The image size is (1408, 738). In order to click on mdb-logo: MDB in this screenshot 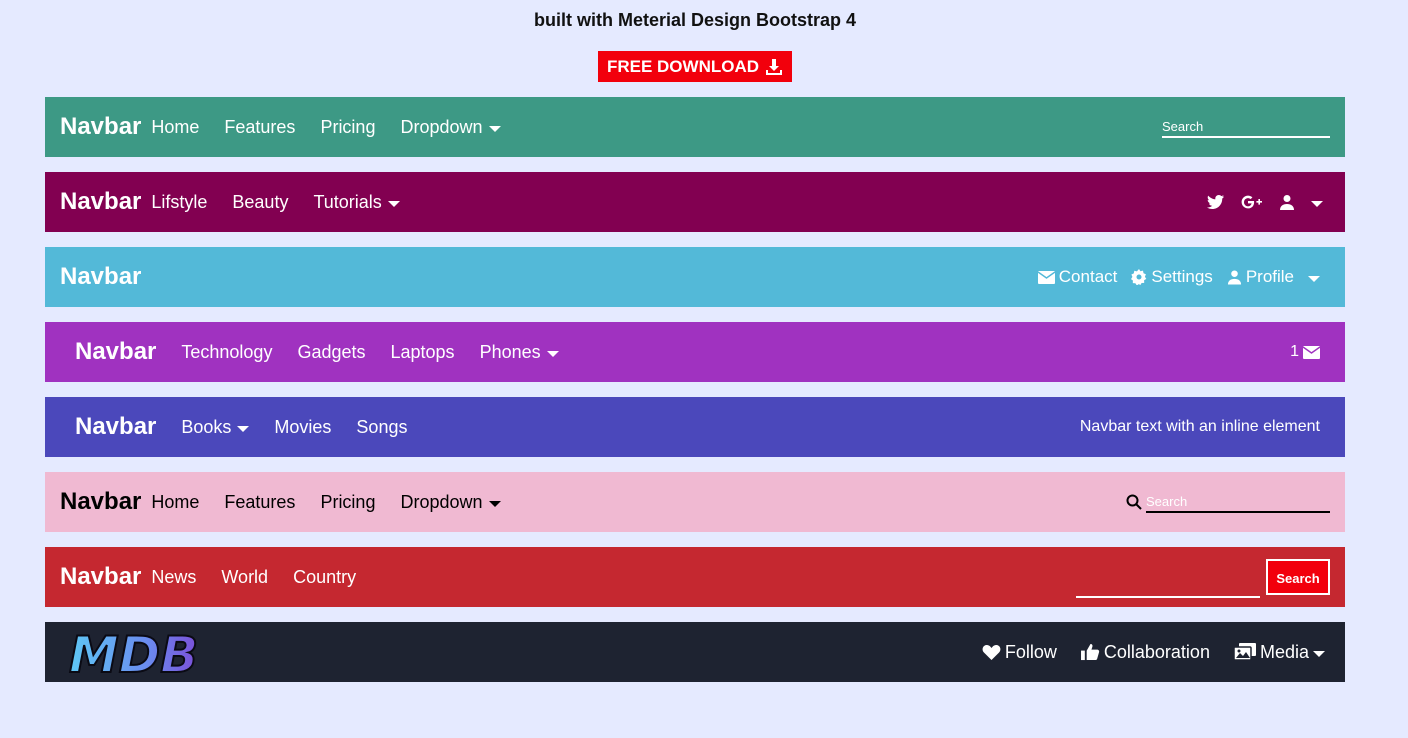, I will do `click(137, 652)`.